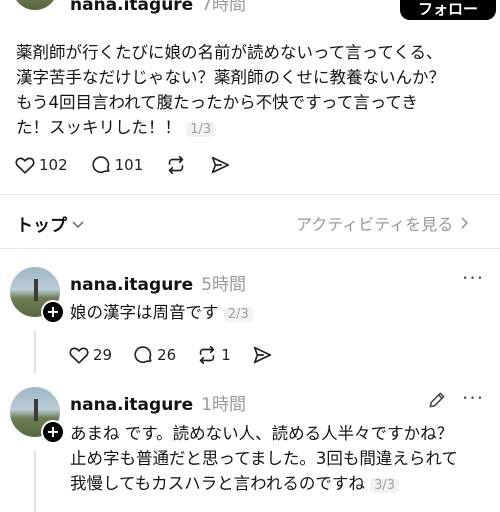 This screenshot has height=512, width=500. Describe the element at coordinates (103, 355) in the screenshot. I see `like-count: 29` at that location.